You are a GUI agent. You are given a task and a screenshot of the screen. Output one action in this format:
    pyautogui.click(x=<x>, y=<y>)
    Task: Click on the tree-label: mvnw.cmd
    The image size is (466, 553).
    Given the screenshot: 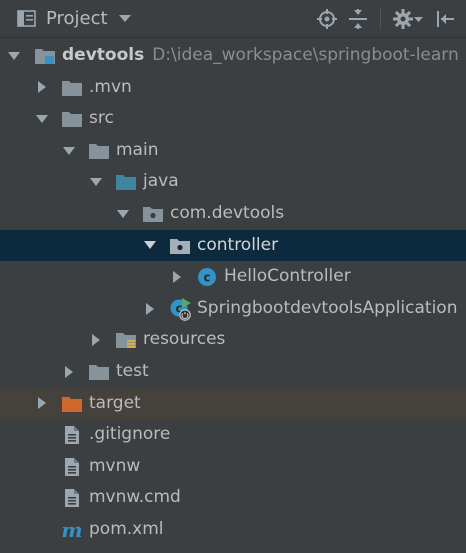 What is the action you would take?
    pyautogui.click(x=135, y=497)
    